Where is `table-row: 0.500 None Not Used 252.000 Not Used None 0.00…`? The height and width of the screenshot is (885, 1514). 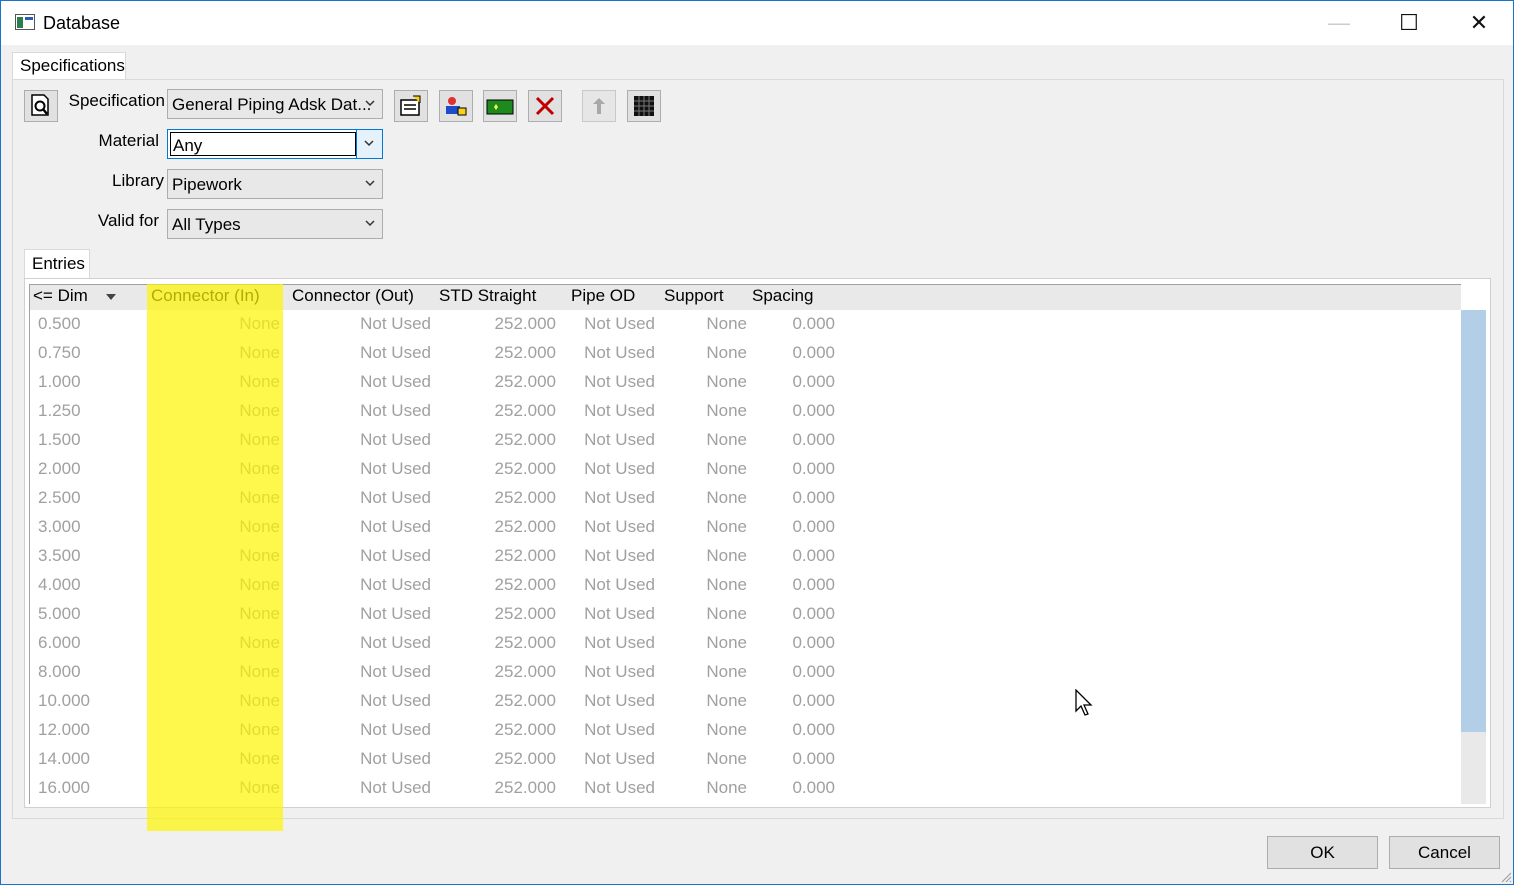
table-row: 0.500 None Not Used 252.000 Not Used None 0.00… is located at coordinates (745, 324).